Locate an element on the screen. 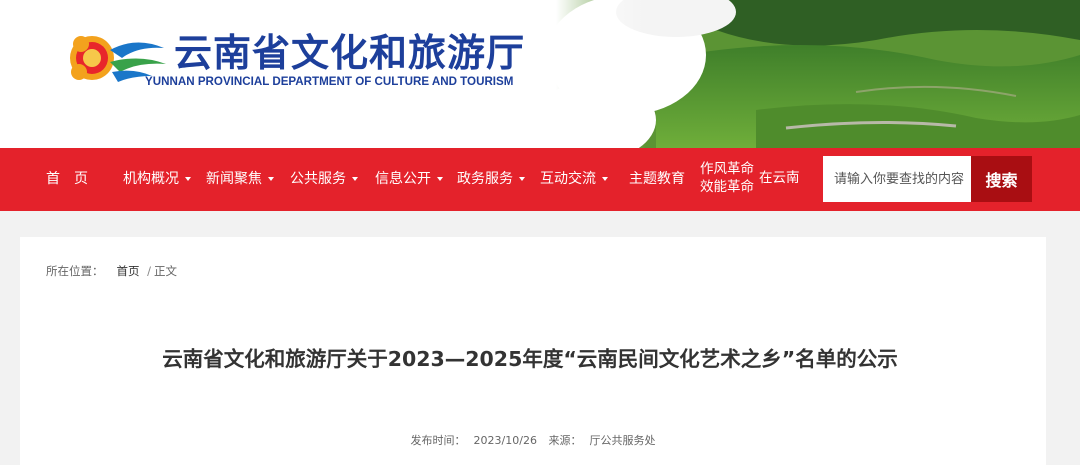 The height and width of the screenshot is (465, 1080). breadcrumb: 所在位置： 首页 / 正文 is located at coordinates (111, 271).